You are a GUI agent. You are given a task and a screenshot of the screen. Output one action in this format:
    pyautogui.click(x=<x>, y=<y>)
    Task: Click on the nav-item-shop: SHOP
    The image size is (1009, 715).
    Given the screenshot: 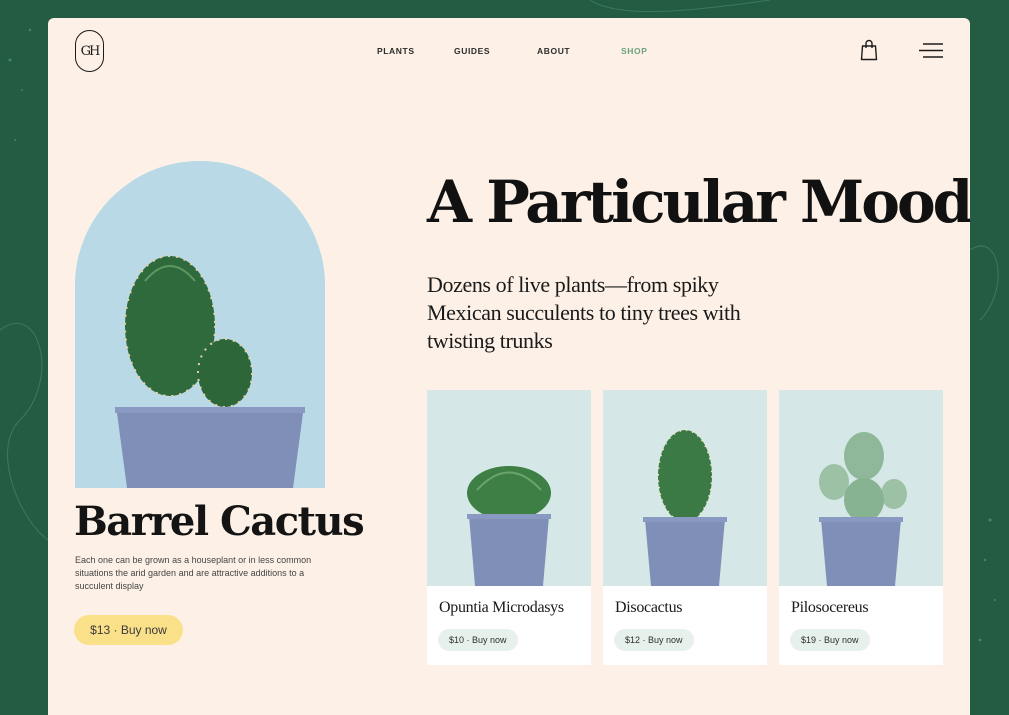 What is the action you would take?
    pyautogui.click(x=634, y=51)
    